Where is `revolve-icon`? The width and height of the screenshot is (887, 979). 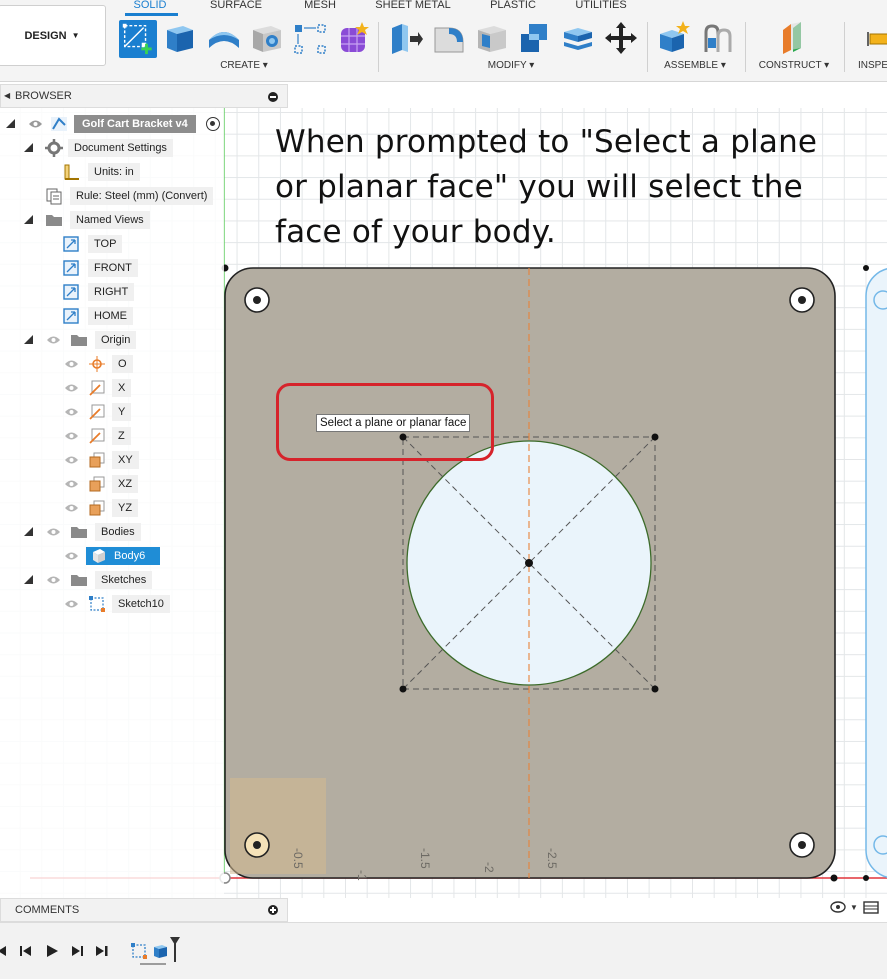
revolve-icon is located at coordinates (224, 38).